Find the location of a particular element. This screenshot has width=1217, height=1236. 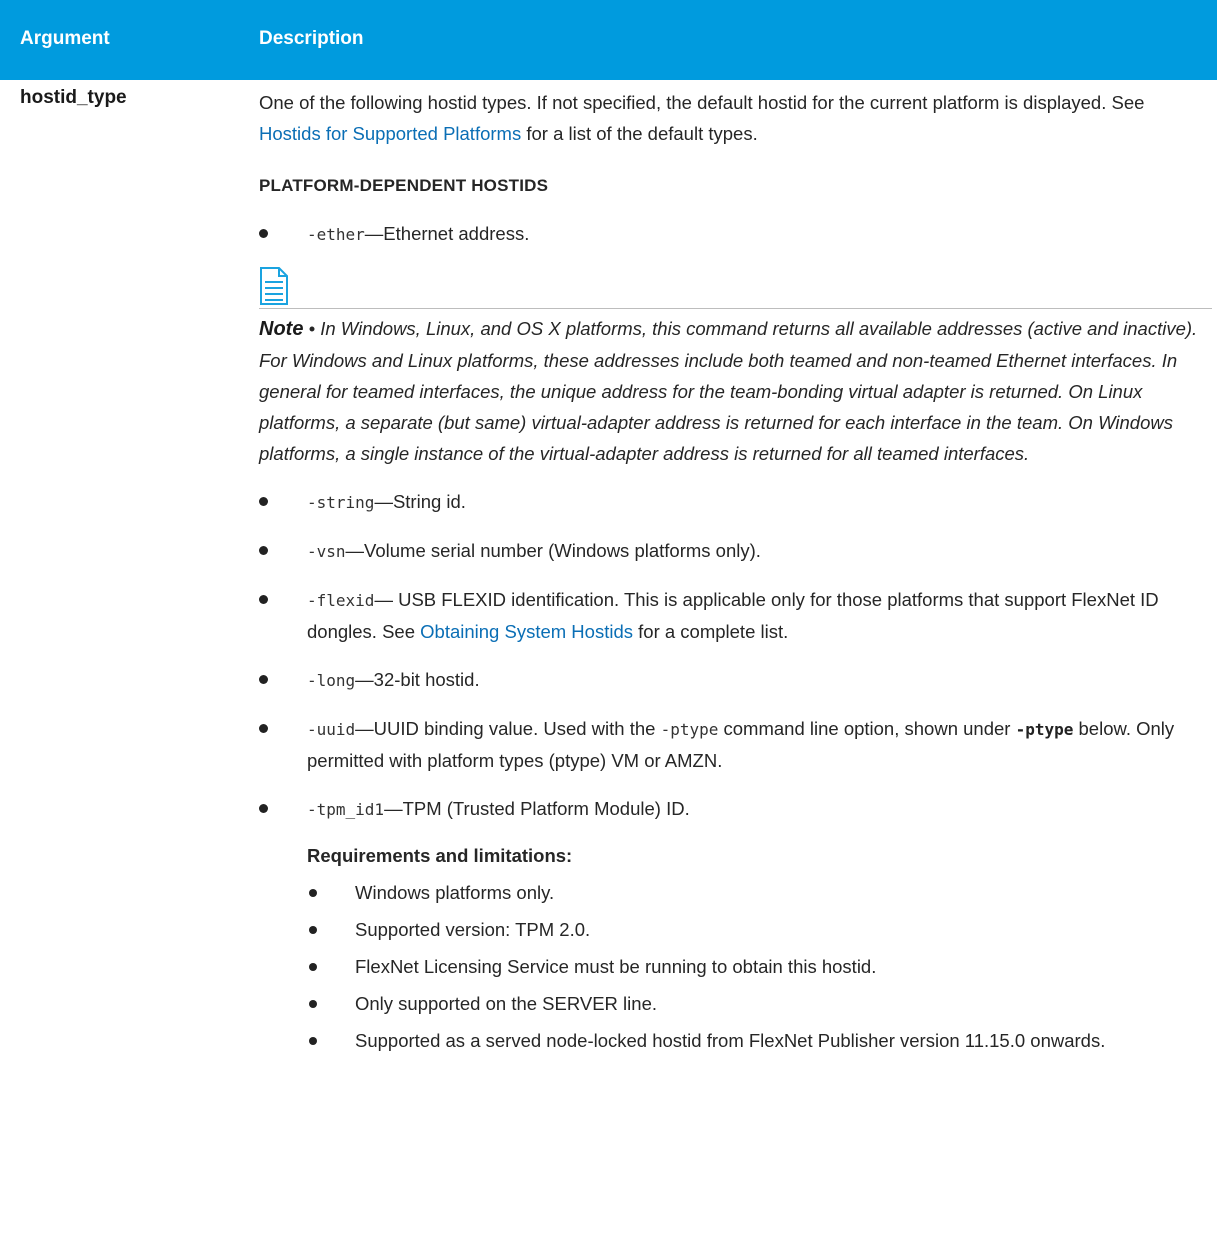

table-header-row: Argument Description is located at coordinates (608, 40).